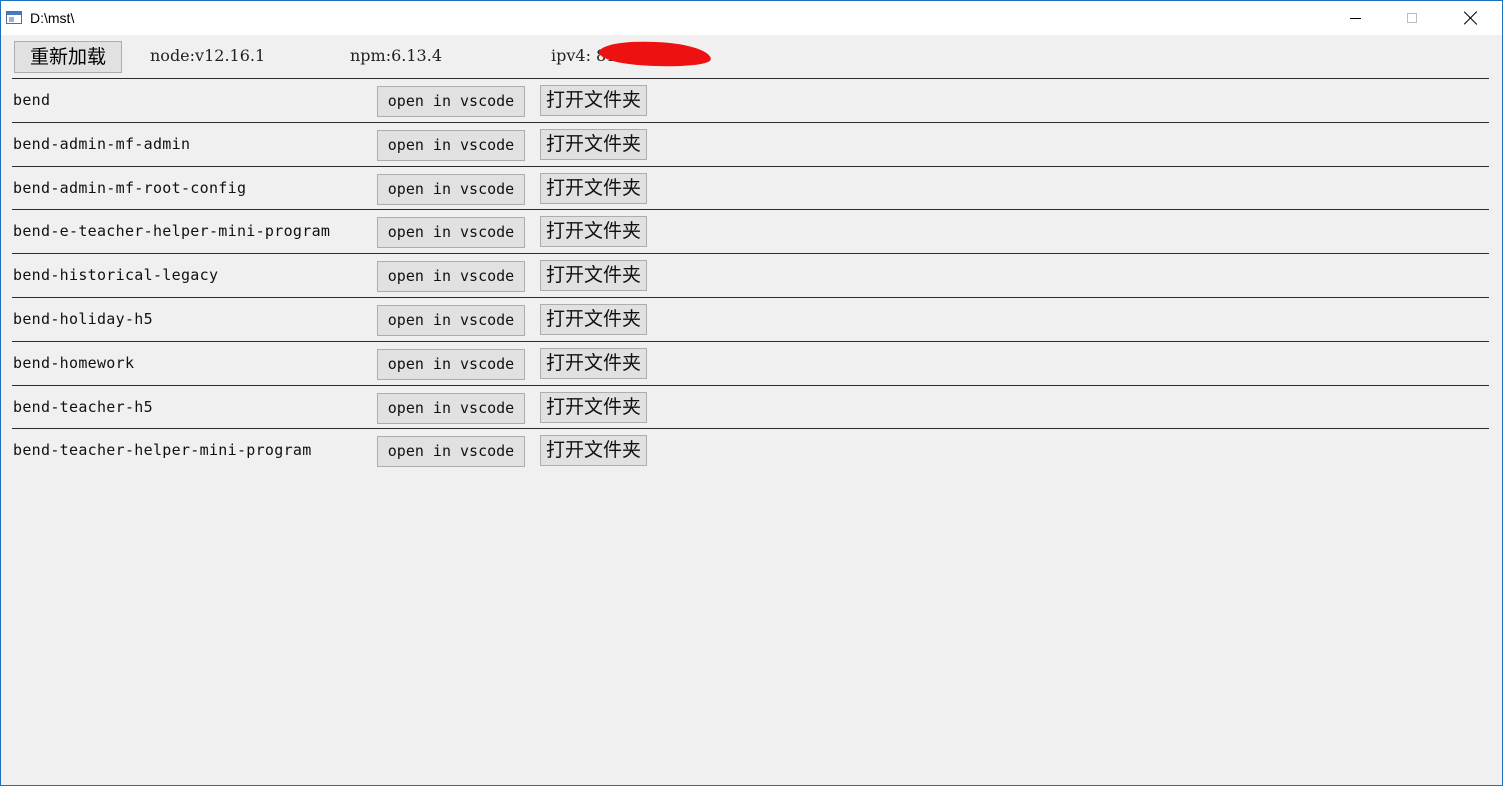 The height and width of the screenshot is (786, 1503). Describe the element at coordinates (750, 406) in the screenshot. I see `list-item: bend-teacher-h5 open in vscode 打开文件夹` at that location.